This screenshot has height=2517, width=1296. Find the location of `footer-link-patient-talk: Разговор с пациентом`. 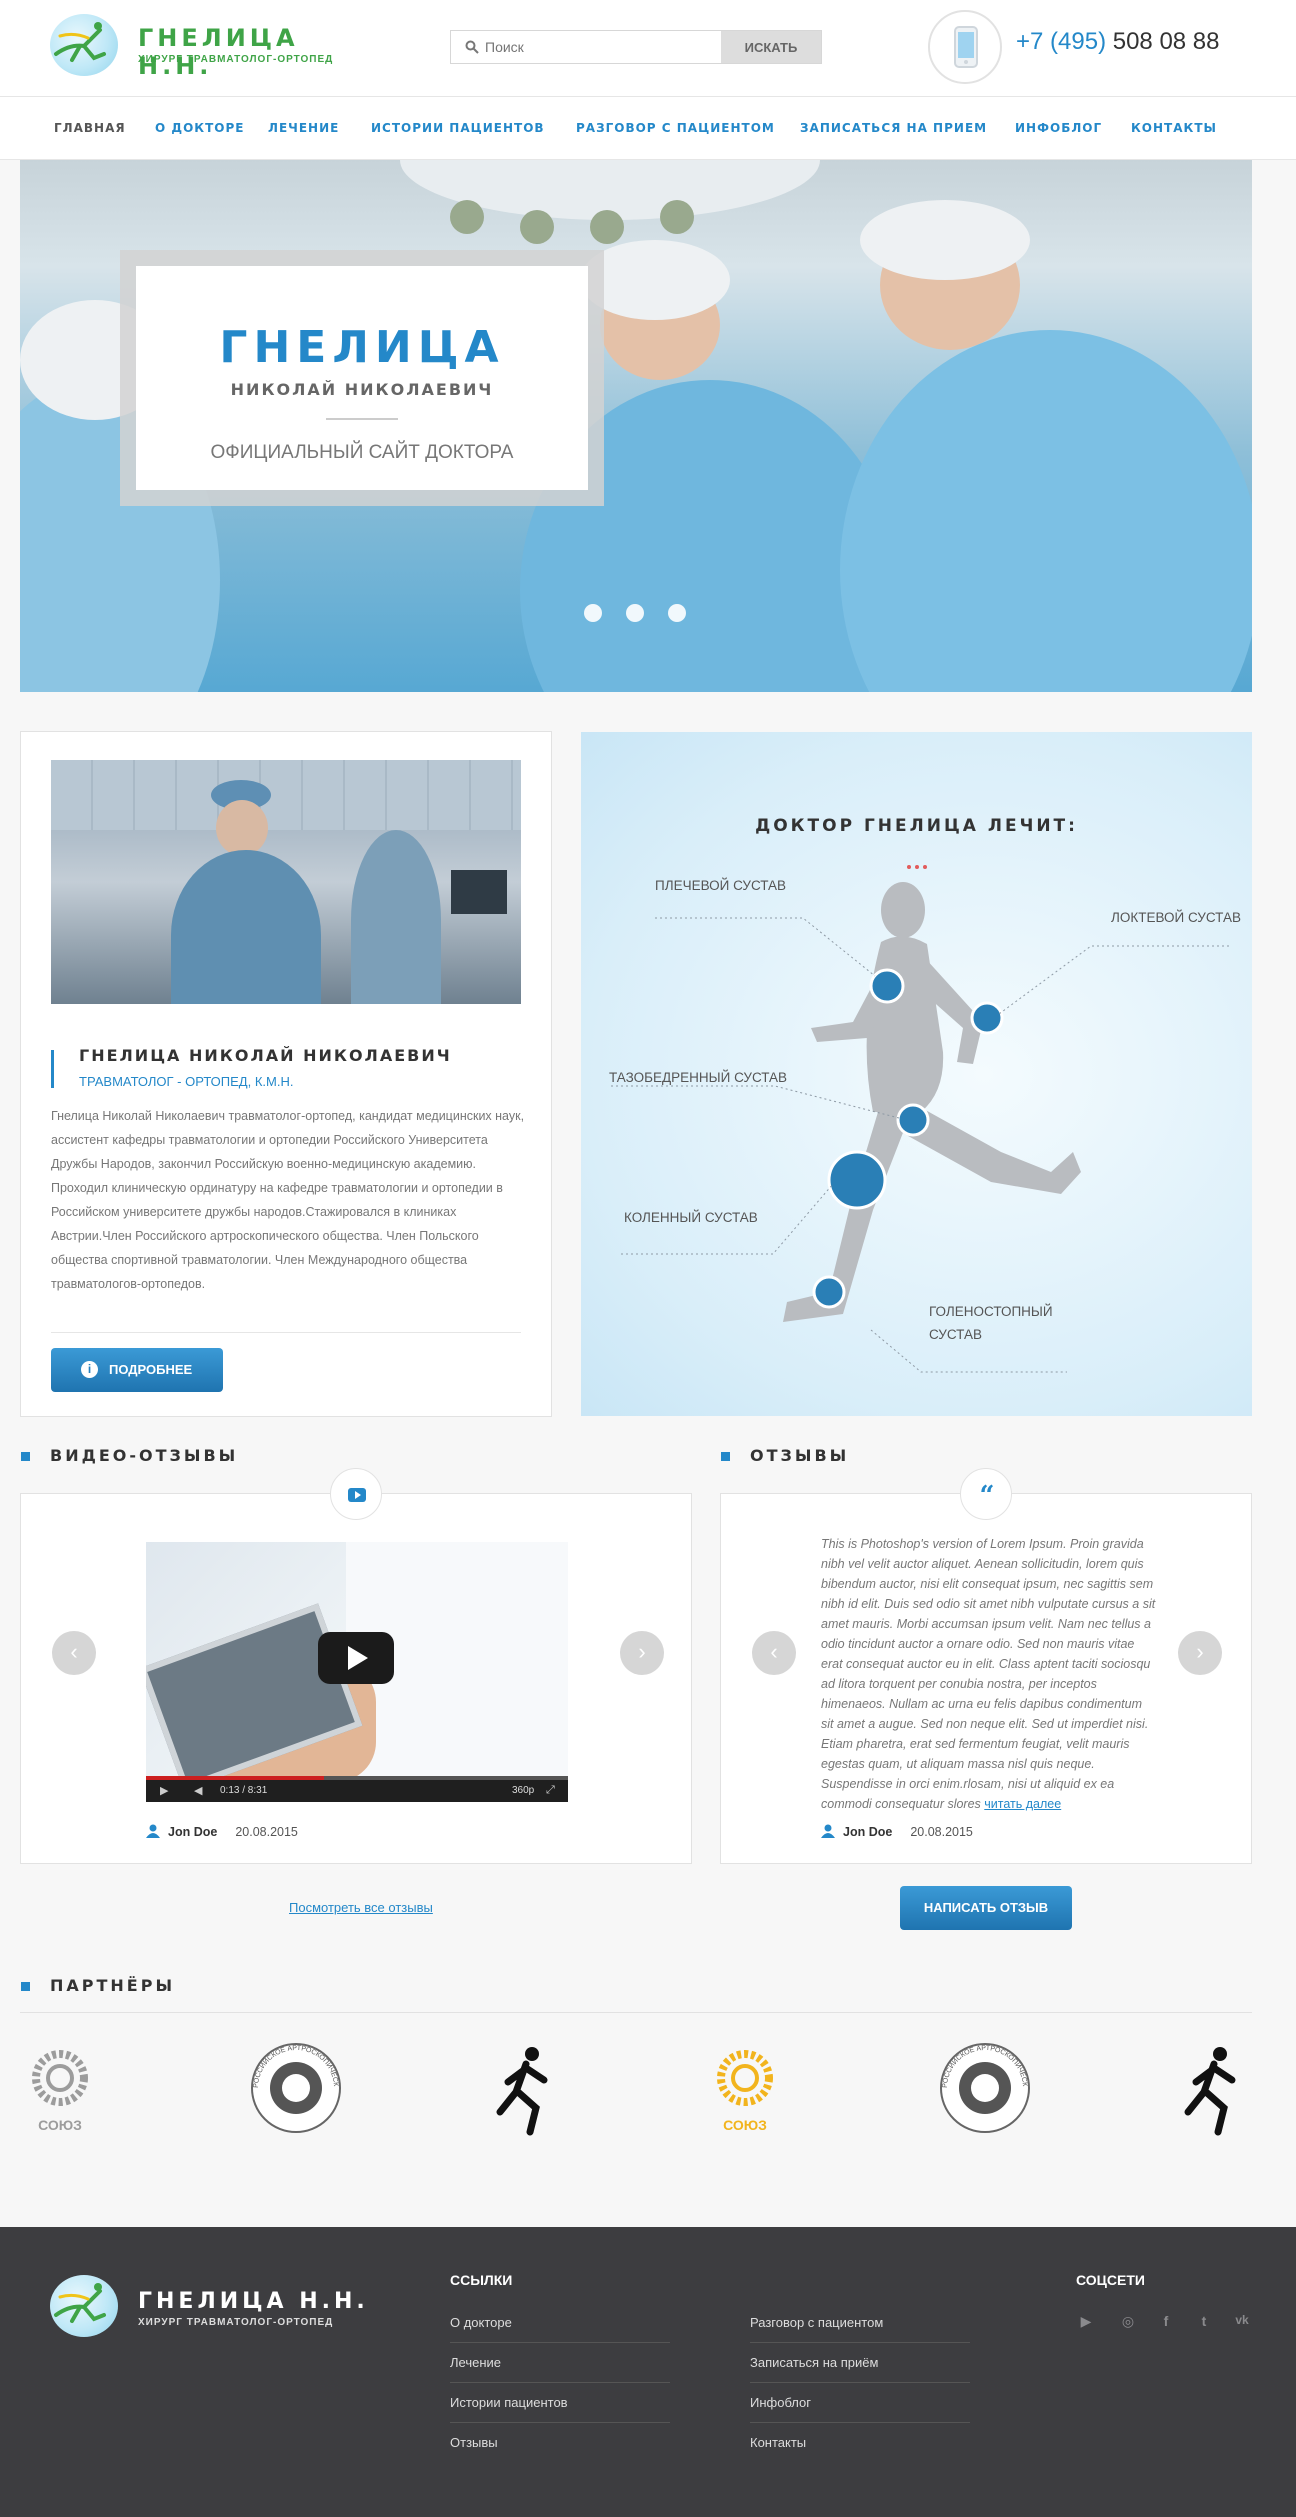

footer-link-patient-talk: Разговор с пациентом is located at coordinates (860, 2323).